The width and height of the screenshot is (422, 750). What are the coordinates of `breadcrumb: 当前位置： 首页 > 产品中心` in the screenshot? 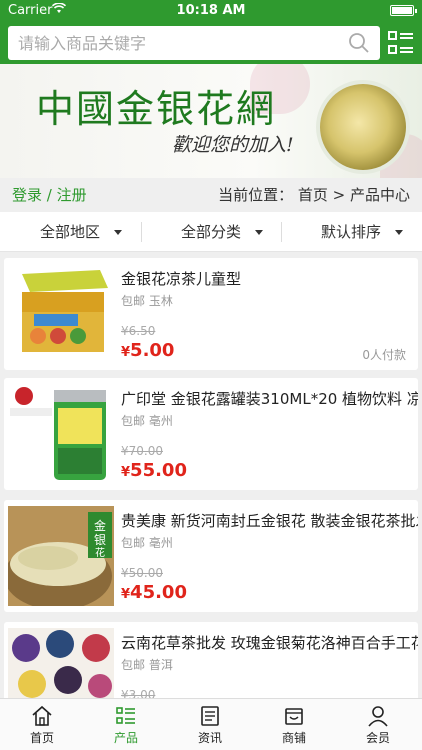 It's located at (314, 195).